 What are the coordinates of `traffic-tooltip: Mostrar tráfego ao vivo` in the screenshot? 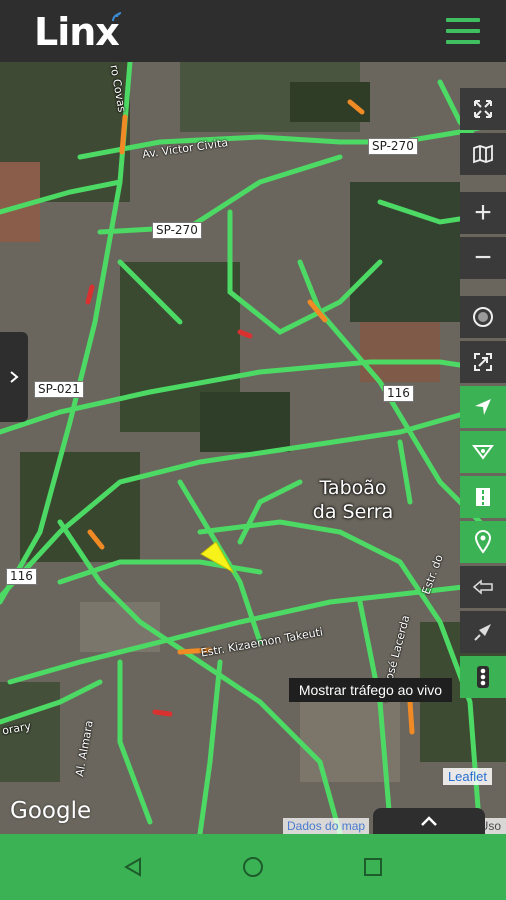 It's located at (370, 690).